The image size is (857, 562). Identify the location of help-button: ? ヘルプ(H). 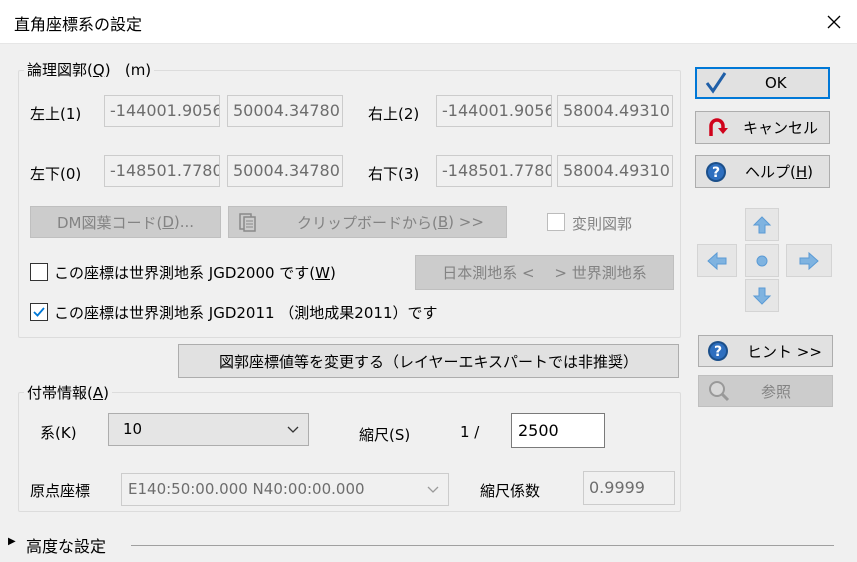
(762, 171).